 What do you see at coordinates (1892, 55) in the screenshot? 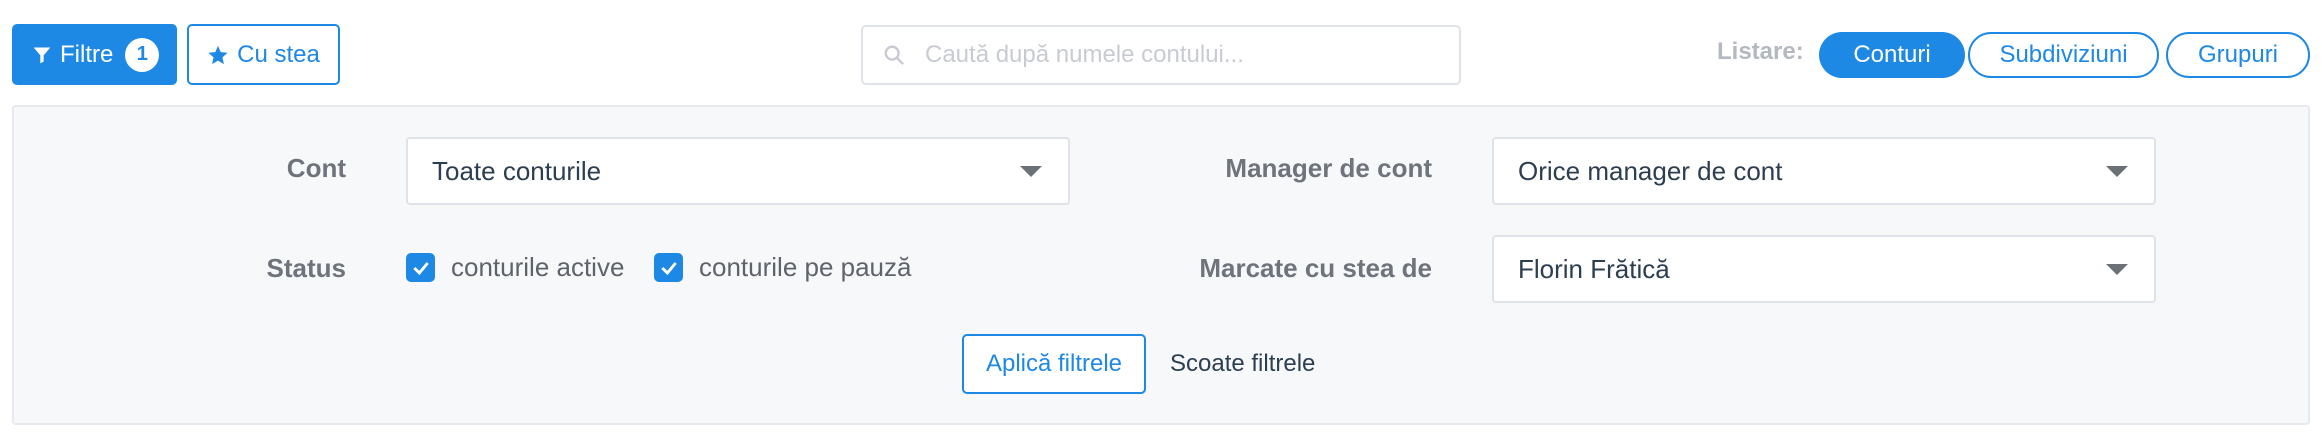
I see `listing-option-accounts: Conturi` at bounding box center [1892, 55].